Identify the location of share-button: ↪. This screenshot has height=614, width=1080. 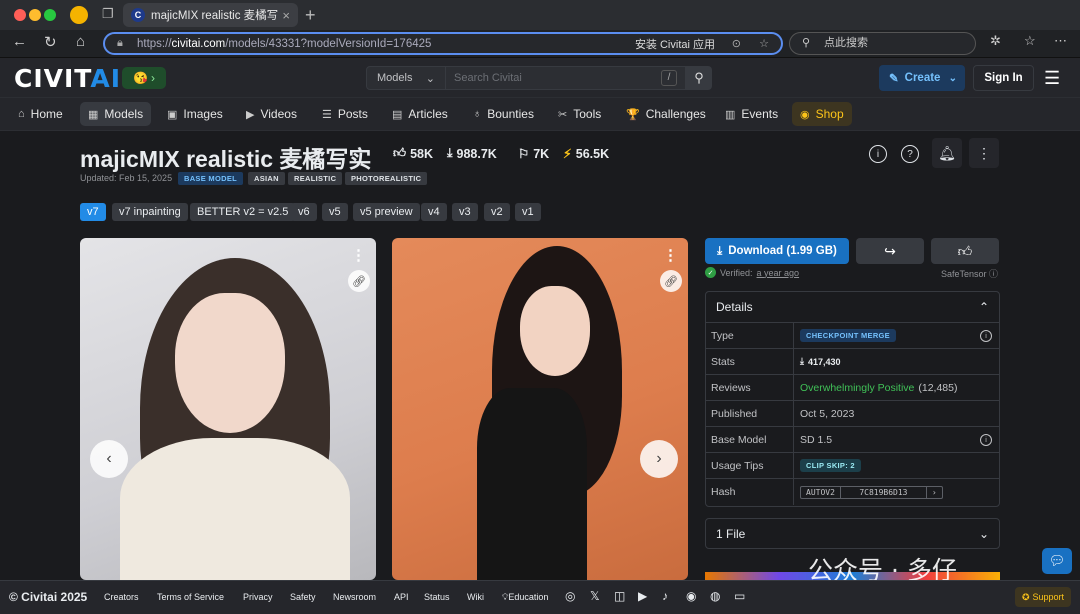
(890, 251).